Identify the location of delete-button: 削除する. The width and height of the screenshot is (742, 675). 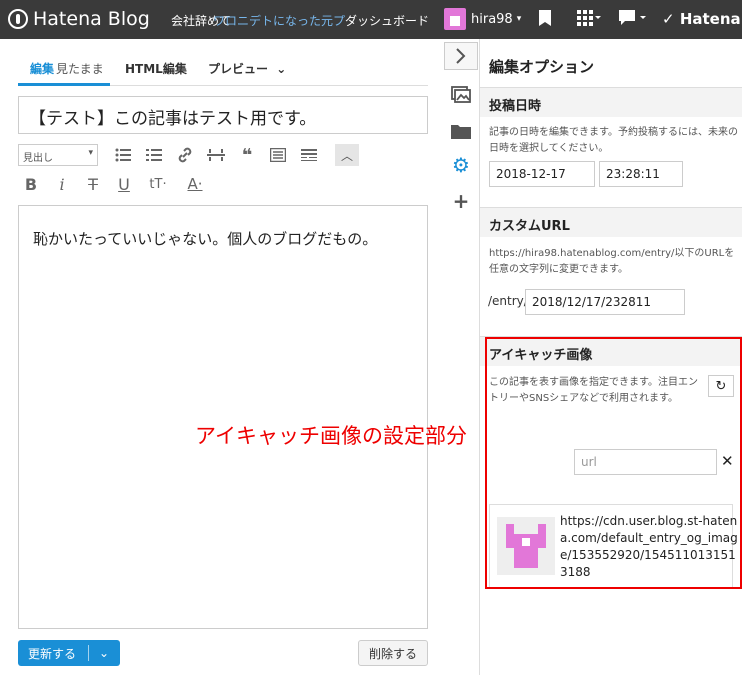
(393, 653).